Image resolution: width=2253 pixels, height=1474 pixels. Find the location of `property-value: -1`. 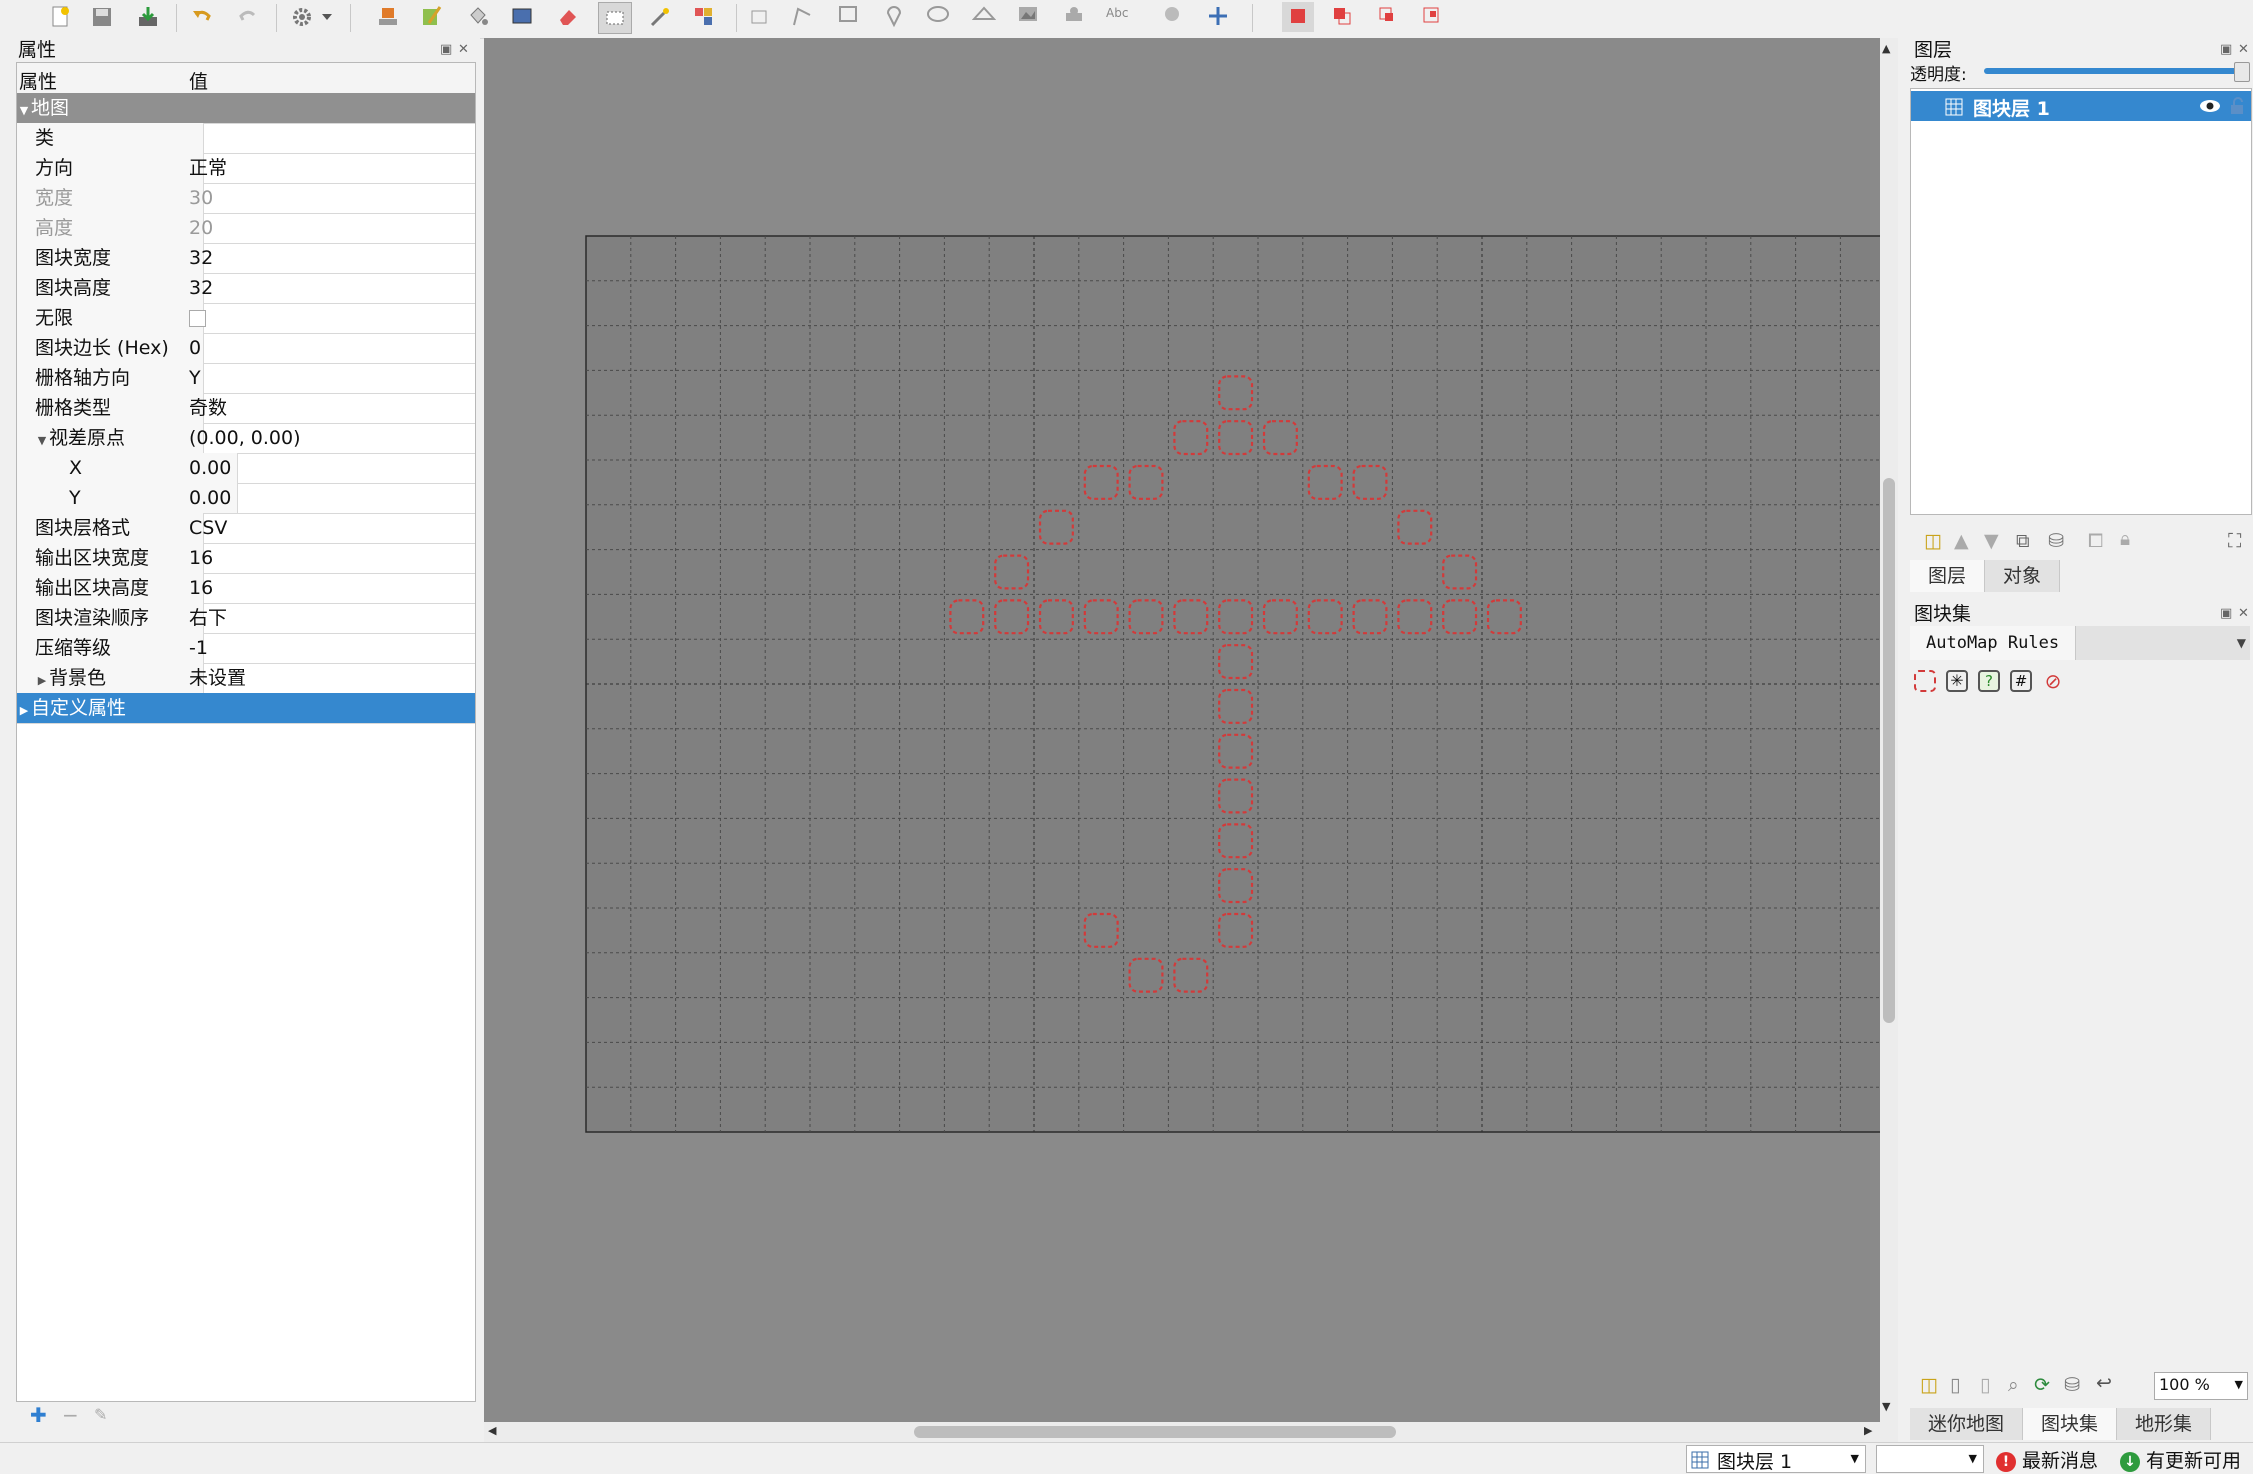

property-value: -1 is located at coordinates (198, 648).